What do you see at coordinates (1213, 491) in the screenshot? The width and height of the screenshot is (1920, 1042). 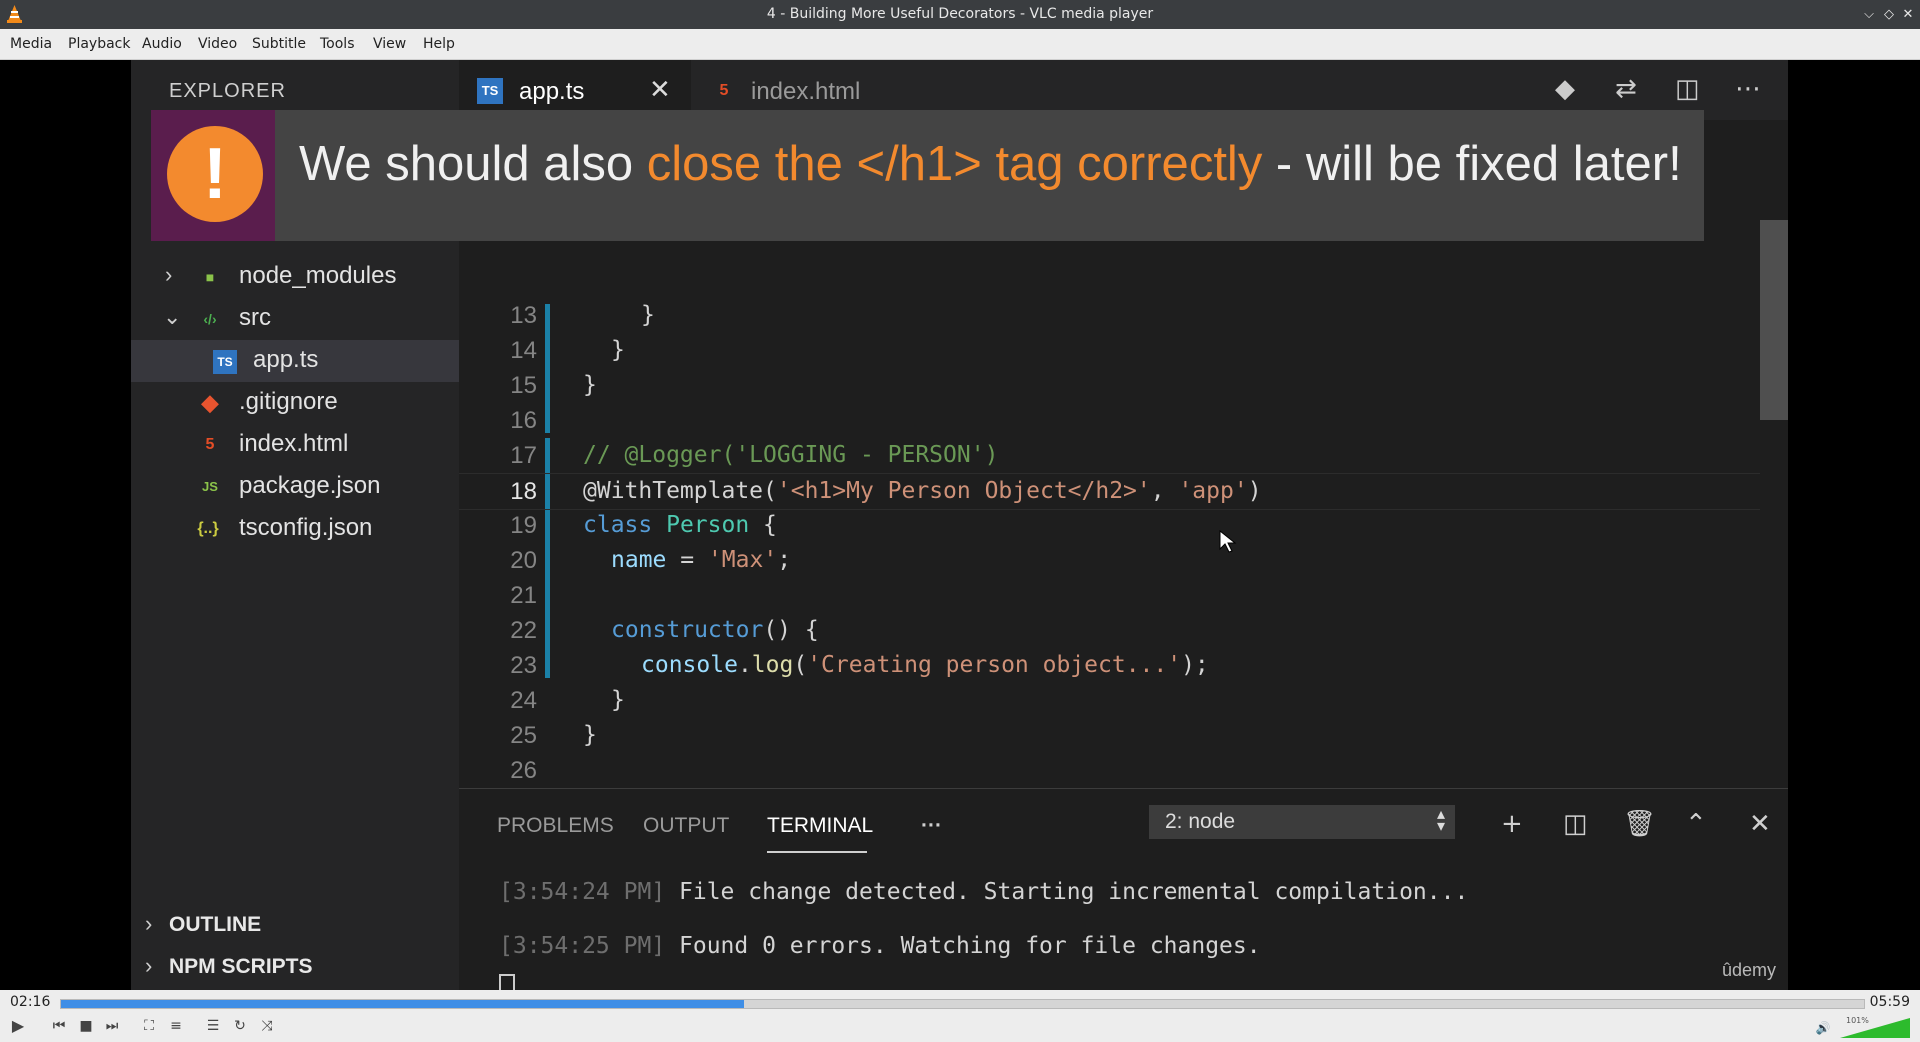 I see `code-string: 'app'` at bounding box center [1213, 491].